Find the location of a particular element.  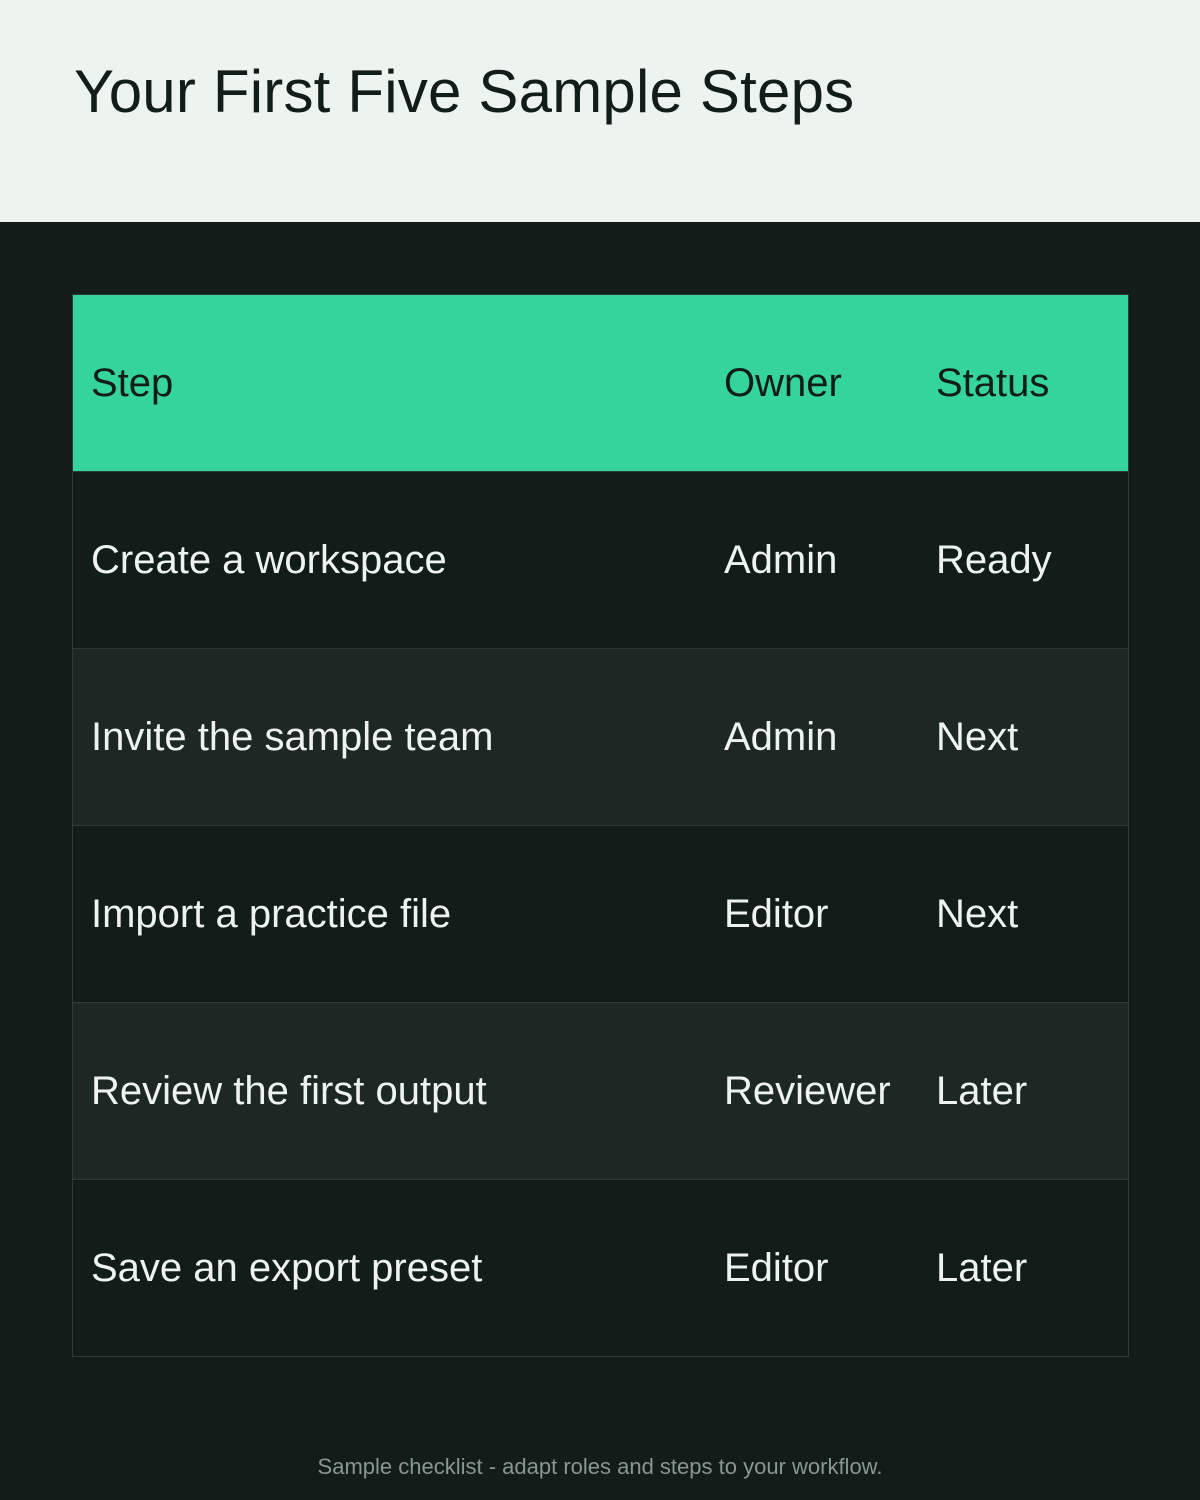

column-header-owner: Owner is located at coordinates (783, 382).